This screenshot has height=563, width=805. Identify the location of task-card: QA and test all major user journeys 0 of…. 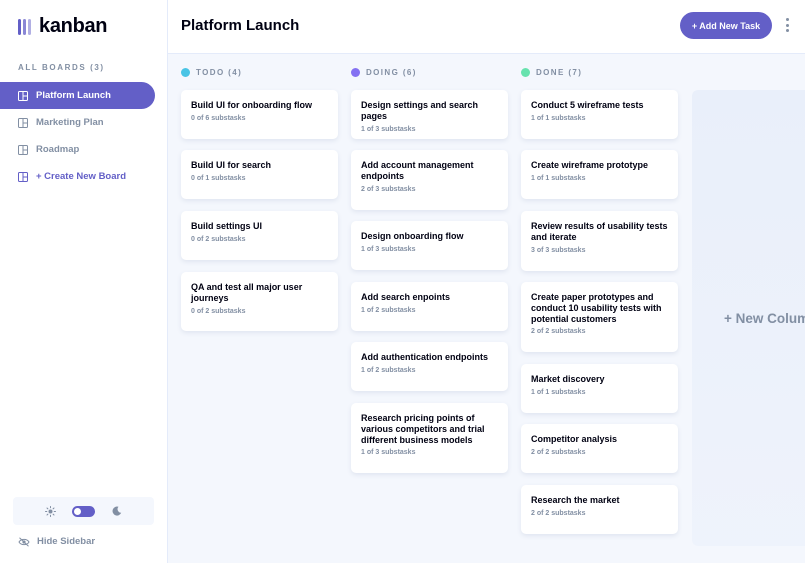
(259, 301).